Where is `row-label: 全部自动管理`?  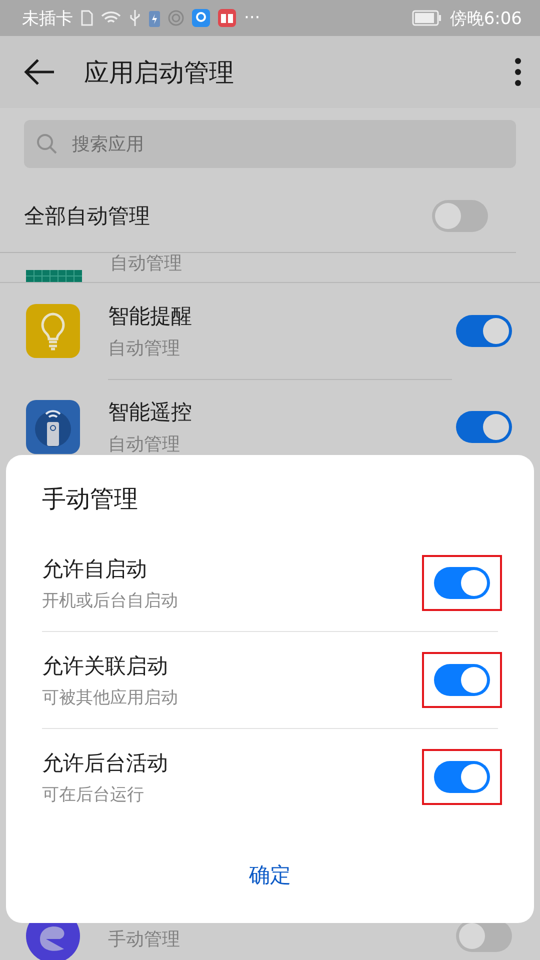 row-label: 全部自动管理 is located at coordinates (87, 216).